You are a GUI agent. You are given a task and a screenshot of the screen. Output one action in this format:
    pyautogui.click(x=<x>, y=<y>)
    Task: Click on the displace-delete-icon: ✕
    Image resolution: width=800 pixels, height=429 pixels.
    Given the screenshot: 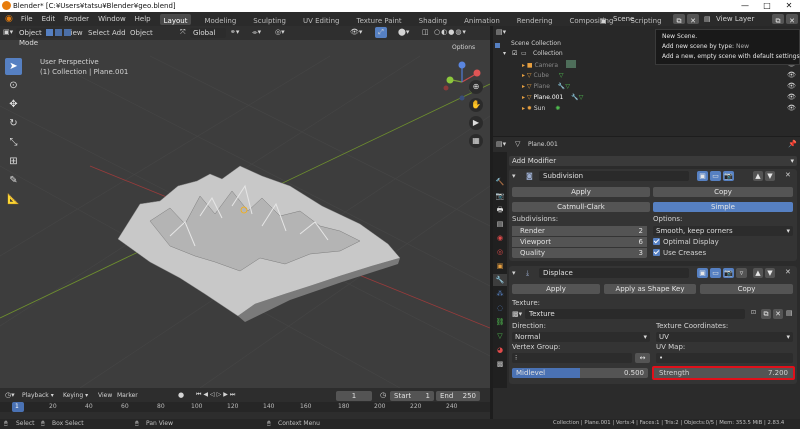 What is the action you would take?
    pyautogui.click(x=788, y=272)
    